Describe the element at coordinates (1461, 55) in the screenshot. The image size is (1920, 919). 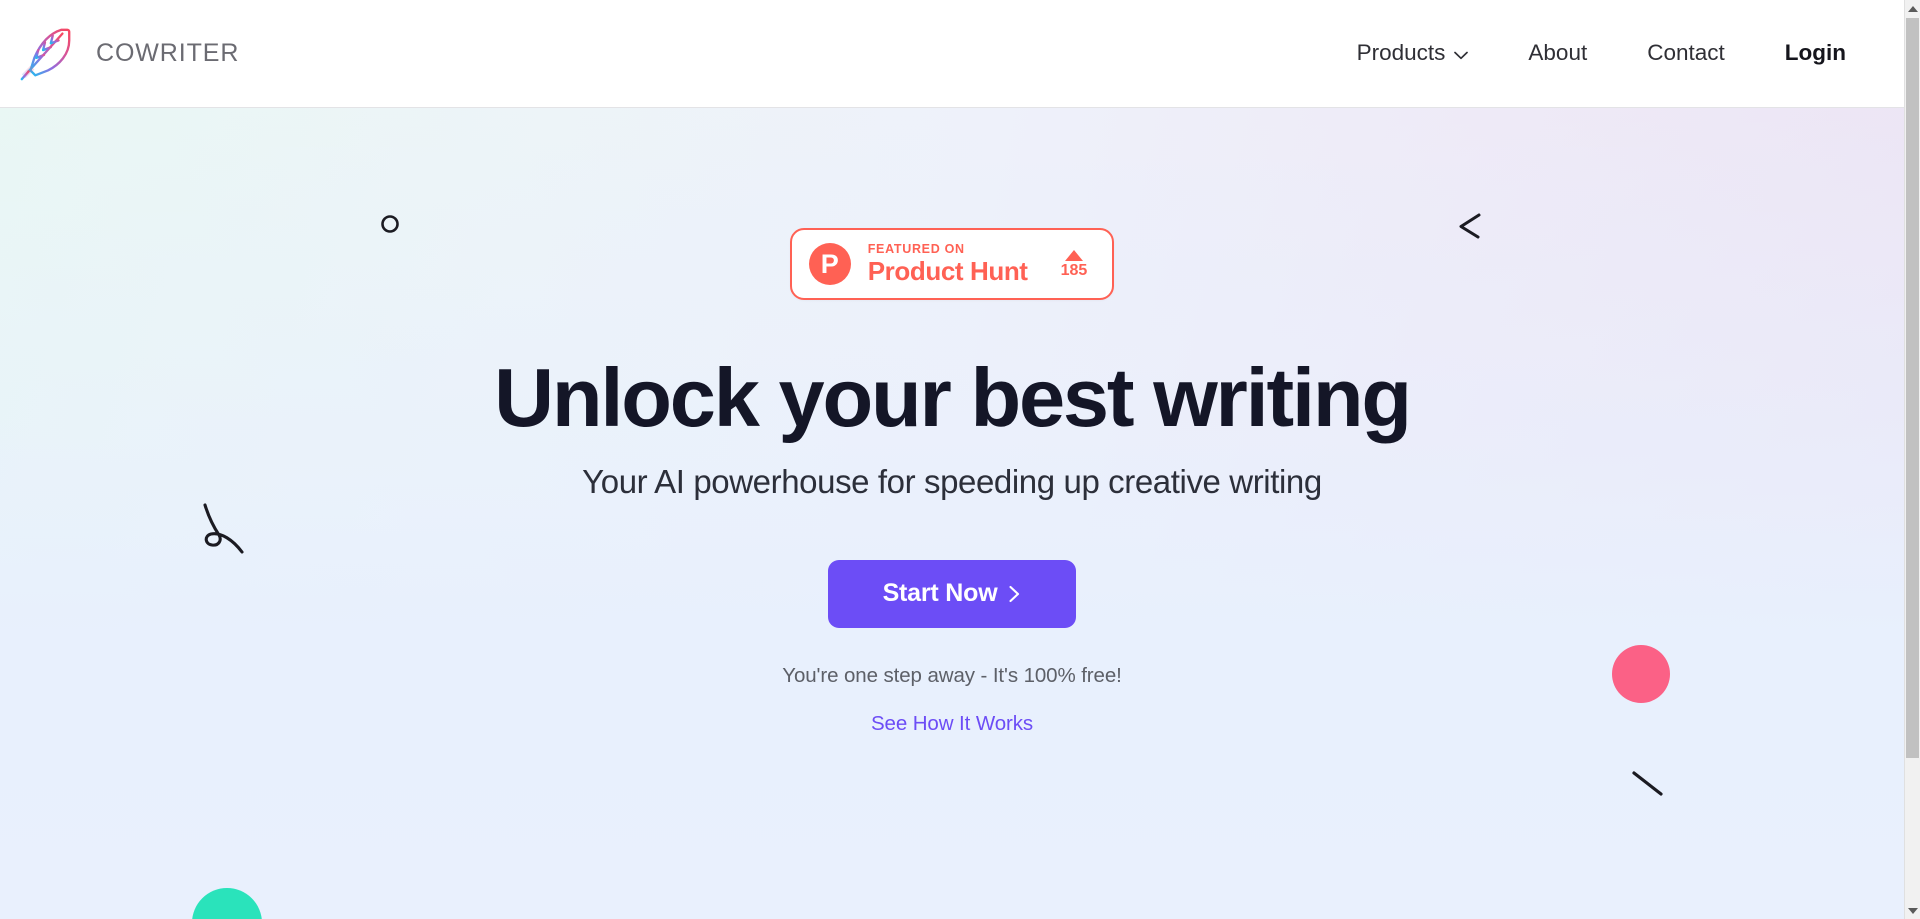
I see `chevron-down-icon` at that location.